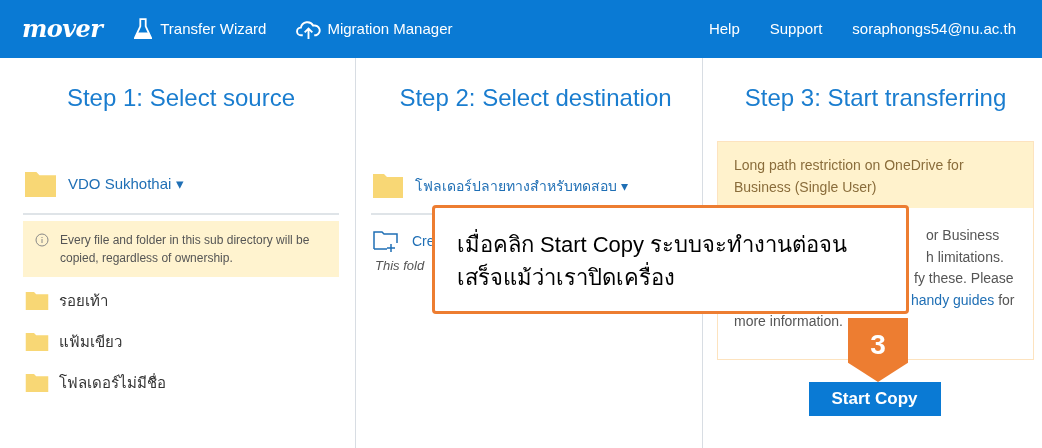  Describe the element at coordinates (875, 98) in the screenshot. I see `step-title: Step 3: Start transferring` at that location.